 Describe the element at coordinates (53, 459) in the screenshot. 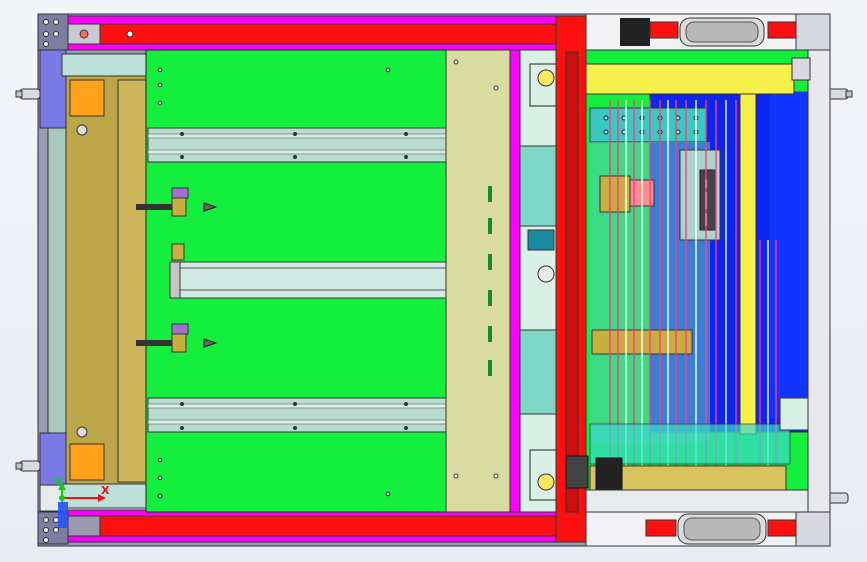

I see `left-bracket-bottom` at that location.